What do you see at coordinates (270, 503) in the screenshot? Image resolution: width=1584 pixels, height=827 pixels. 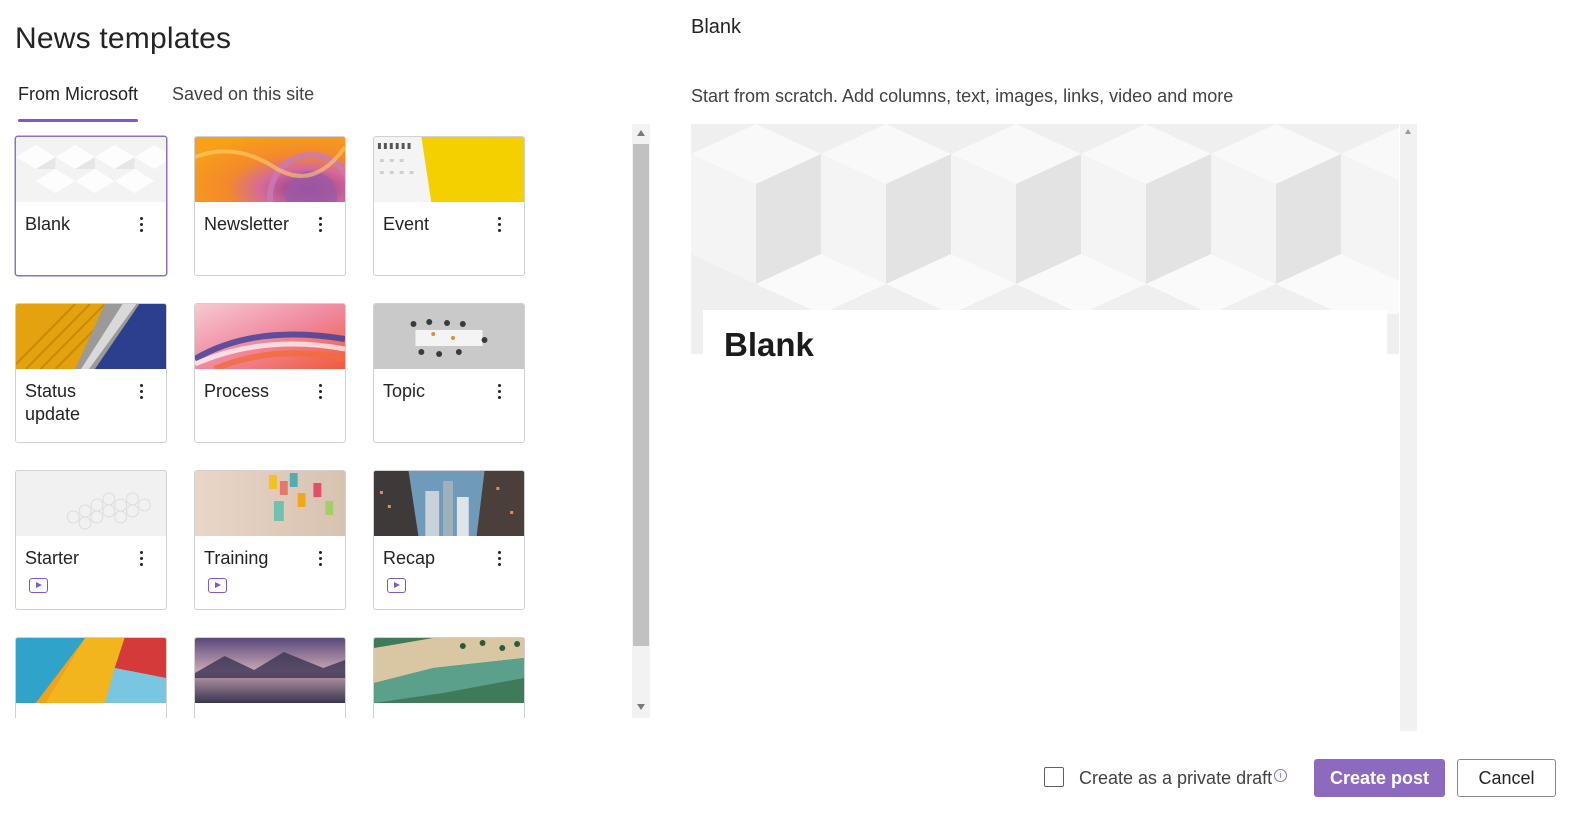 I see `training-thumbnail` at bounding box center [270, 503].